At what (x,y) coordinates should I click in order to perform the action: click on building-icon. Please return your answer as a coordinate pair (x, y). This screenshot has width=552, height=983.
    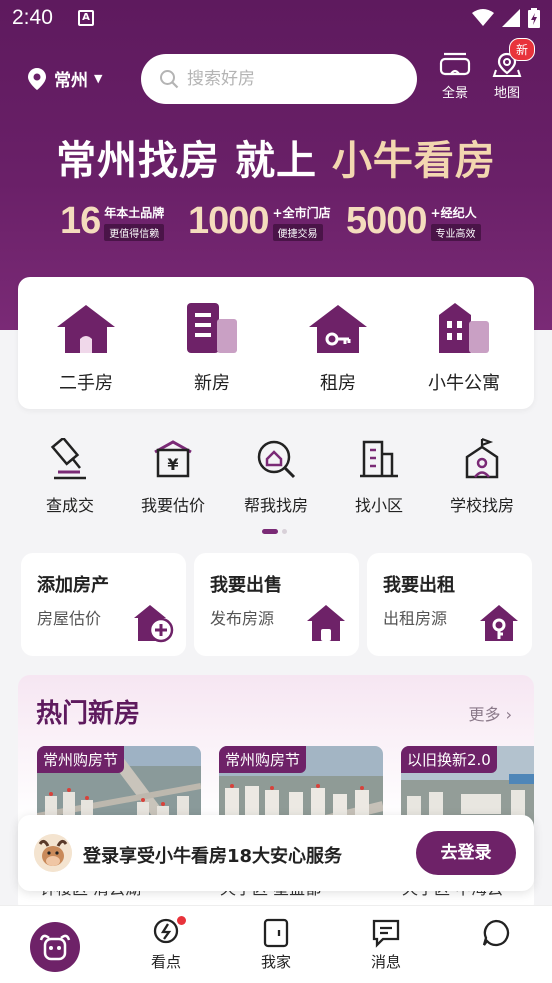
    Looking at the image, I should click on (212, 328).